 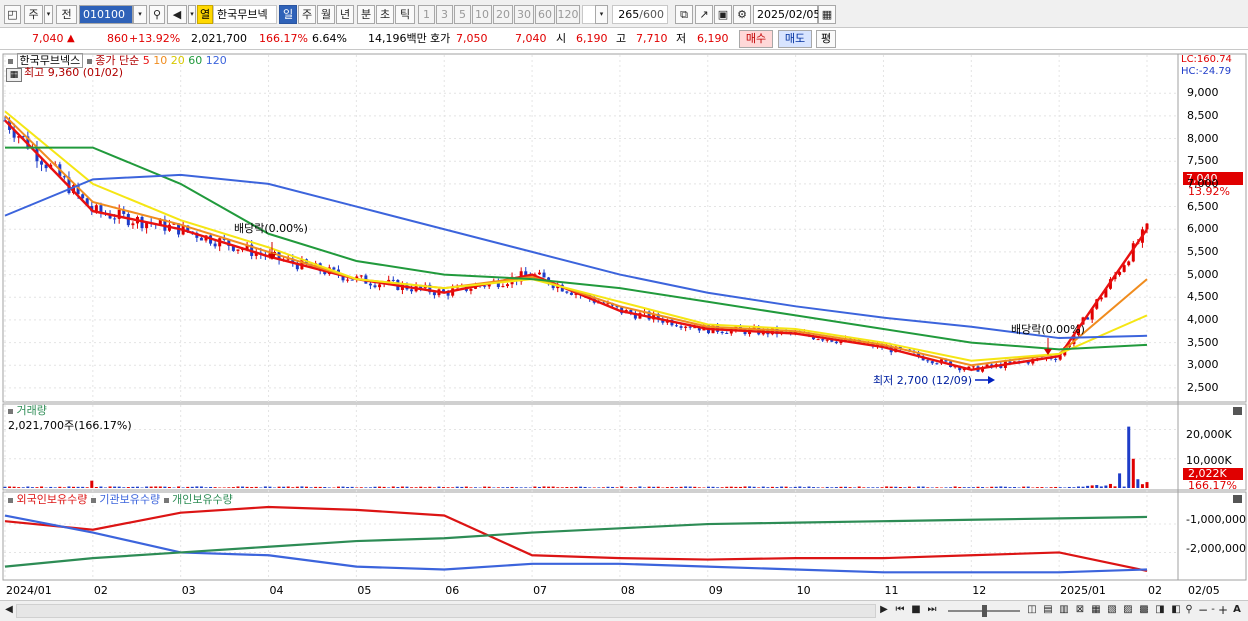 I want to click on interval-5: 5, so click(x=462, y=14).